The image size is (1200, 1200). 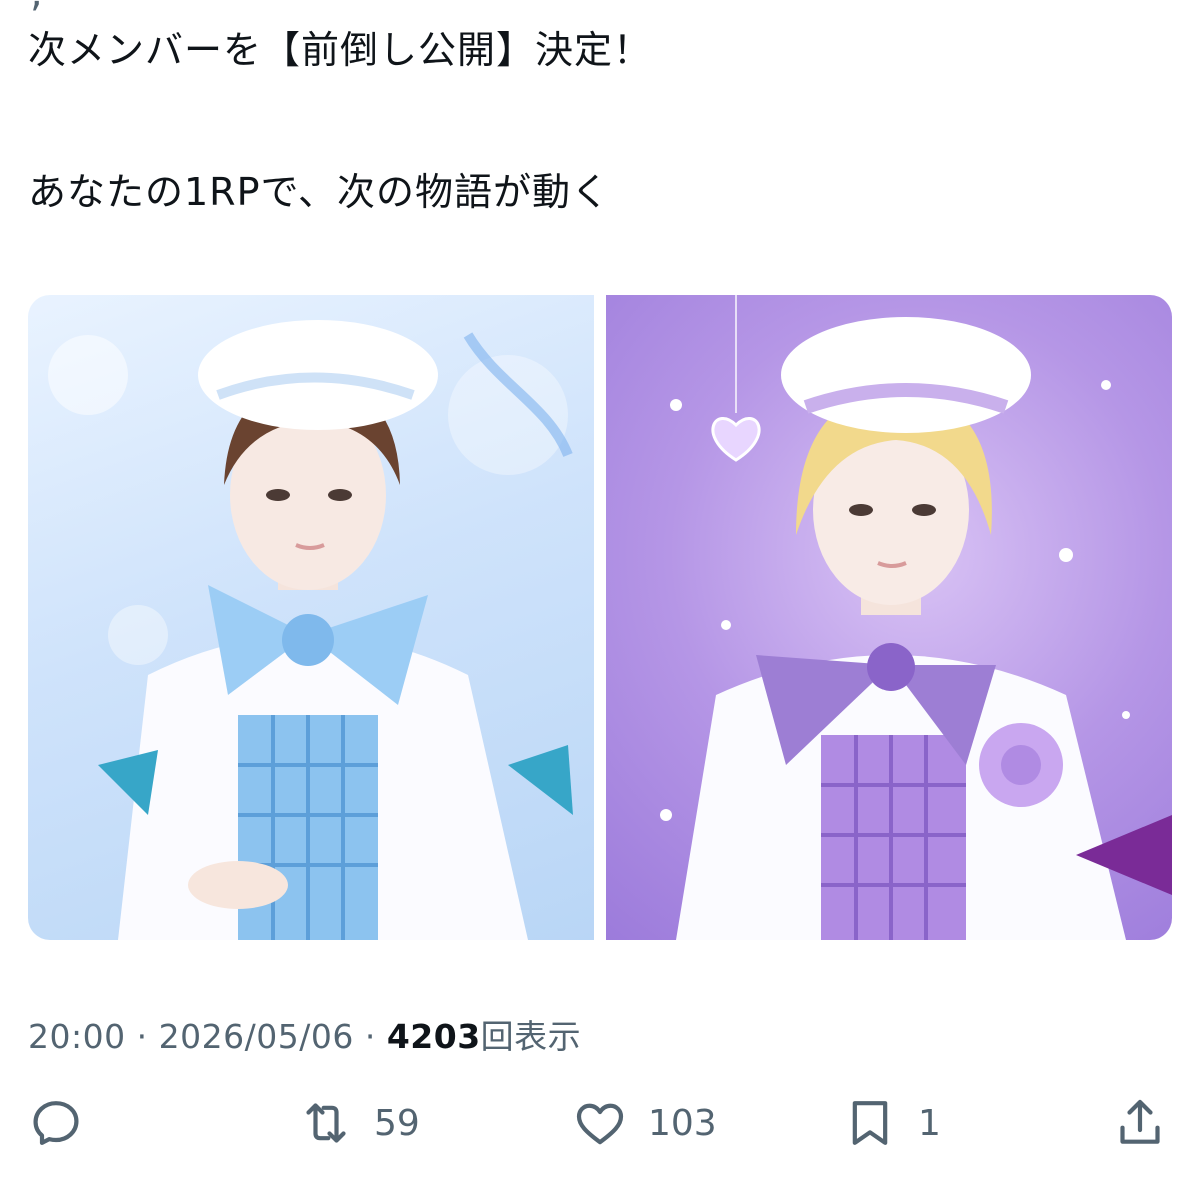 I want to click on retweet-icon, so click(x=326, y=1123).